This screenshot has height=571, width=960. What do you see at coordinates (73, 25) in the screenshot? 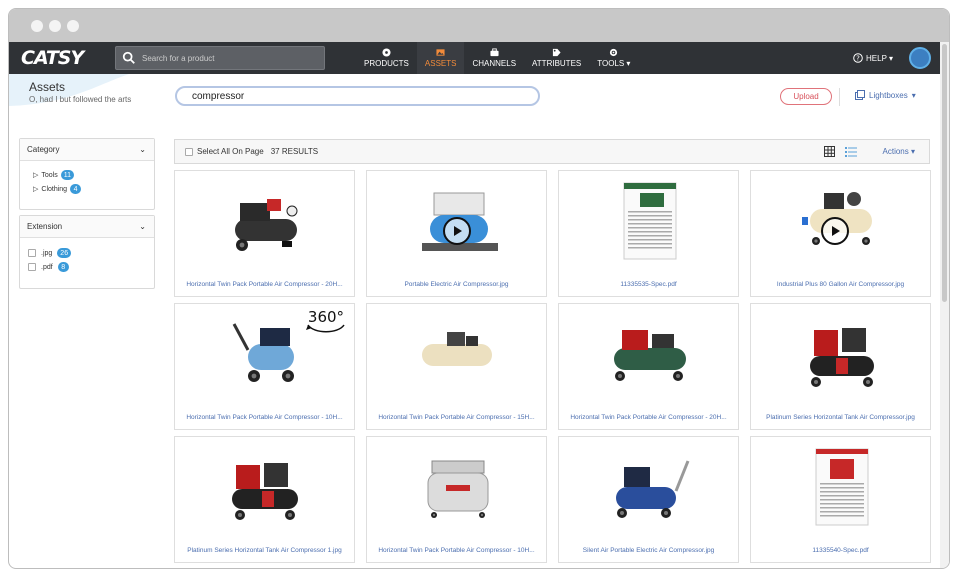
I see `window-maximize-dot` at bounding box center [73, 25].